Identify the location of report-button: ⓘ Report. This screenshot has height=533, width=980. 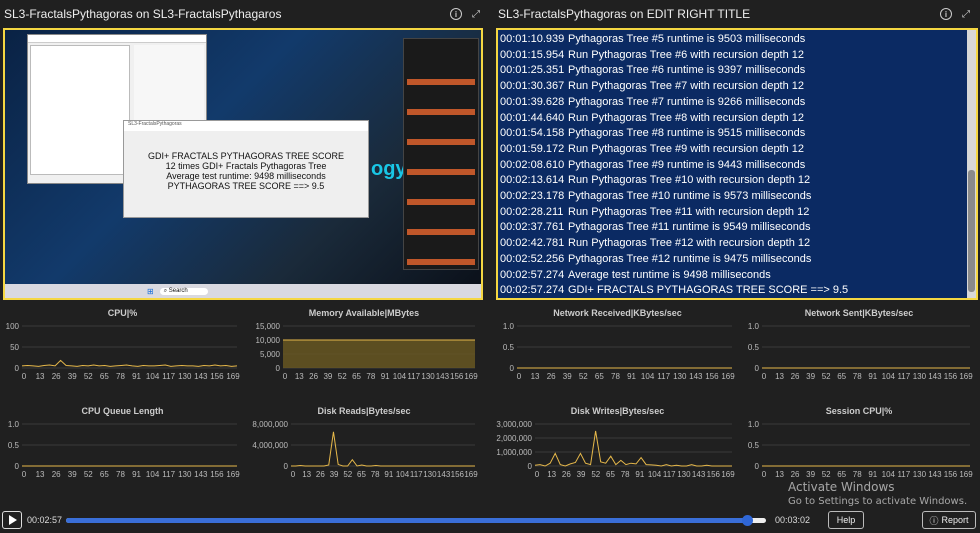
(949, 520).